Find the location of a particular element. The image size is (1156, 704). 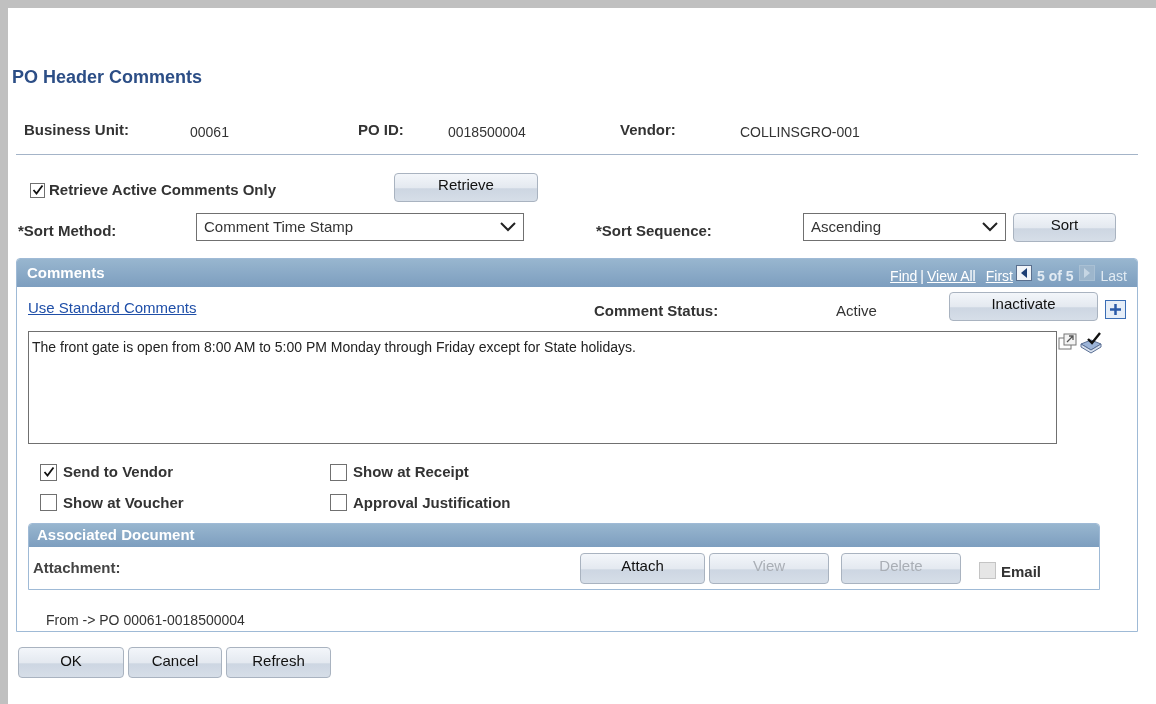

field-label: *Sort Method: is located at coordinates (68, 230).